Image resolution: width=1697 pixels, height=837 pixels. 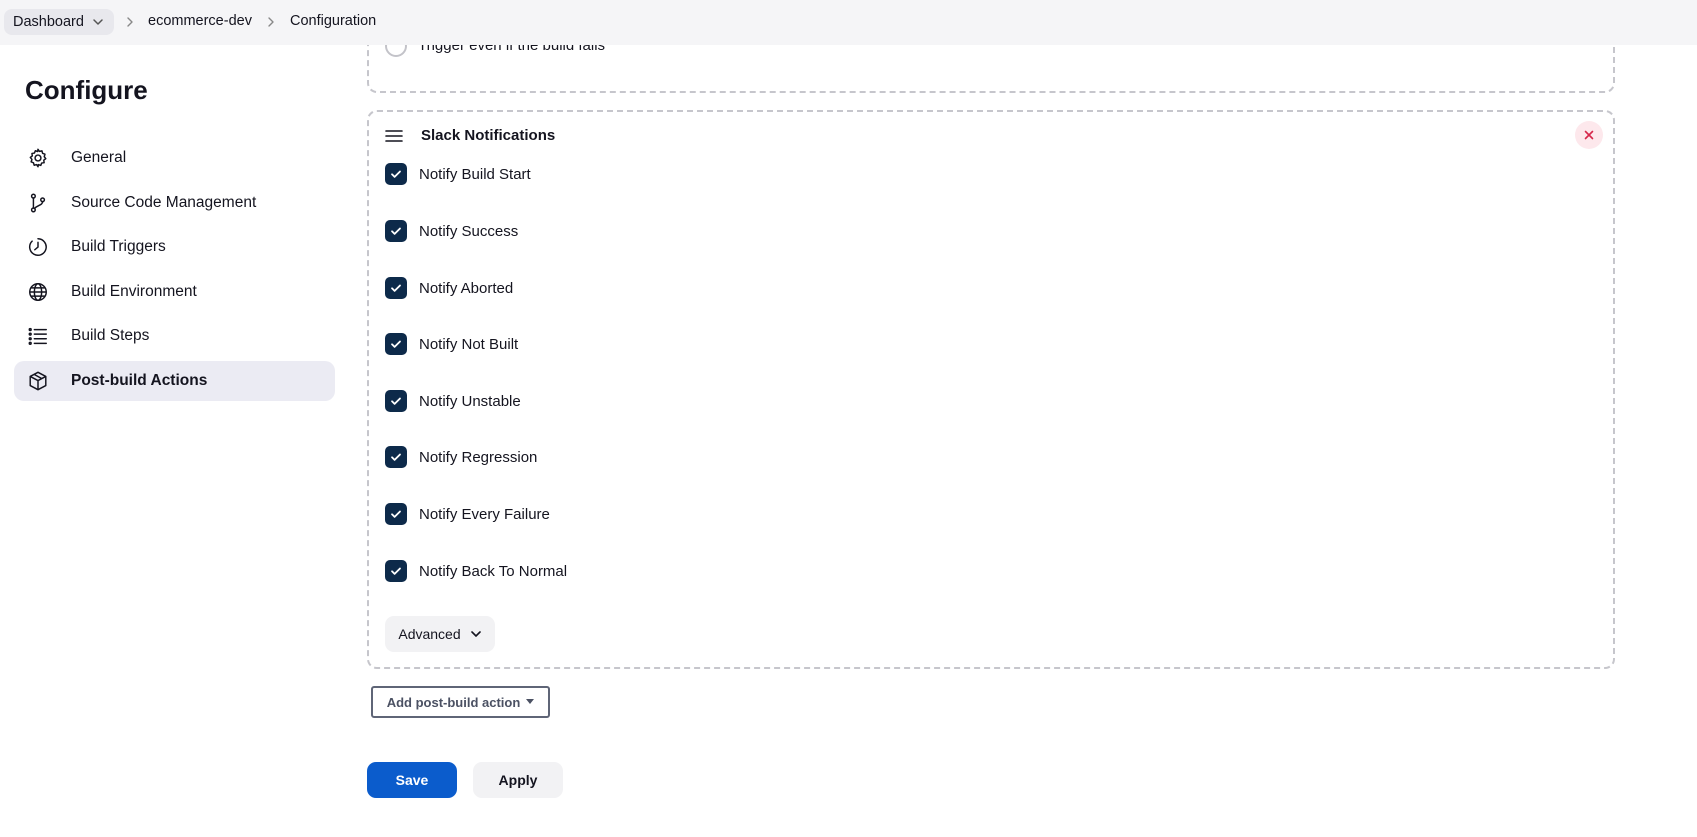 I want to click on notify-back-to-normal-checkbox, so click(x=396, y=571).